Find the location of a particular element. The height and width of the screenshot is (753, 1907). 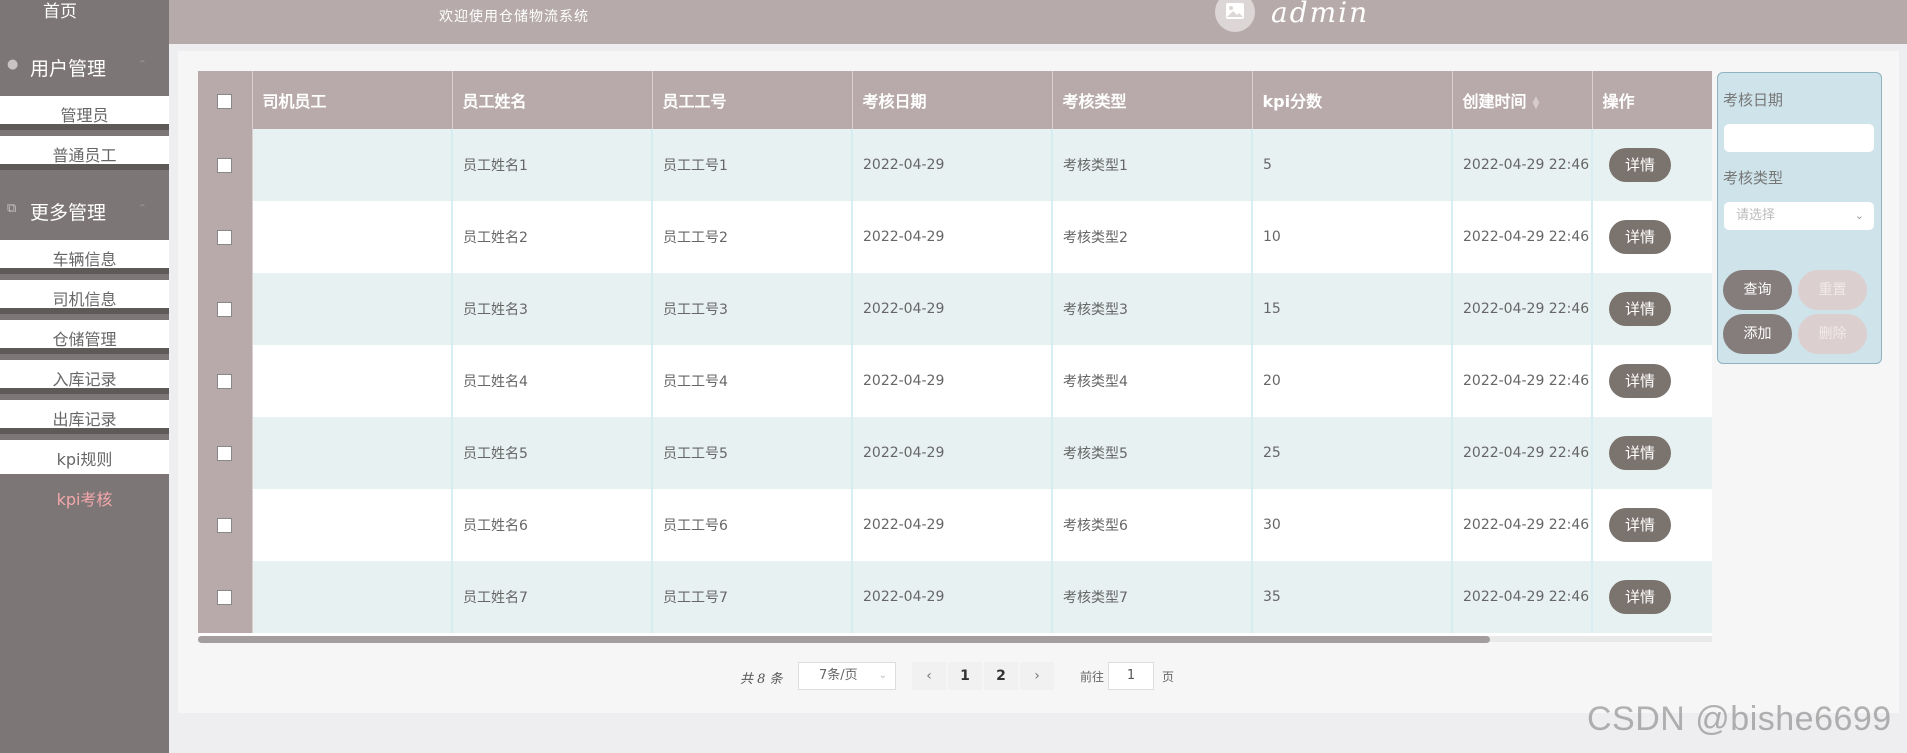

add-button: 添加 is located at coordinates (1757, 334).